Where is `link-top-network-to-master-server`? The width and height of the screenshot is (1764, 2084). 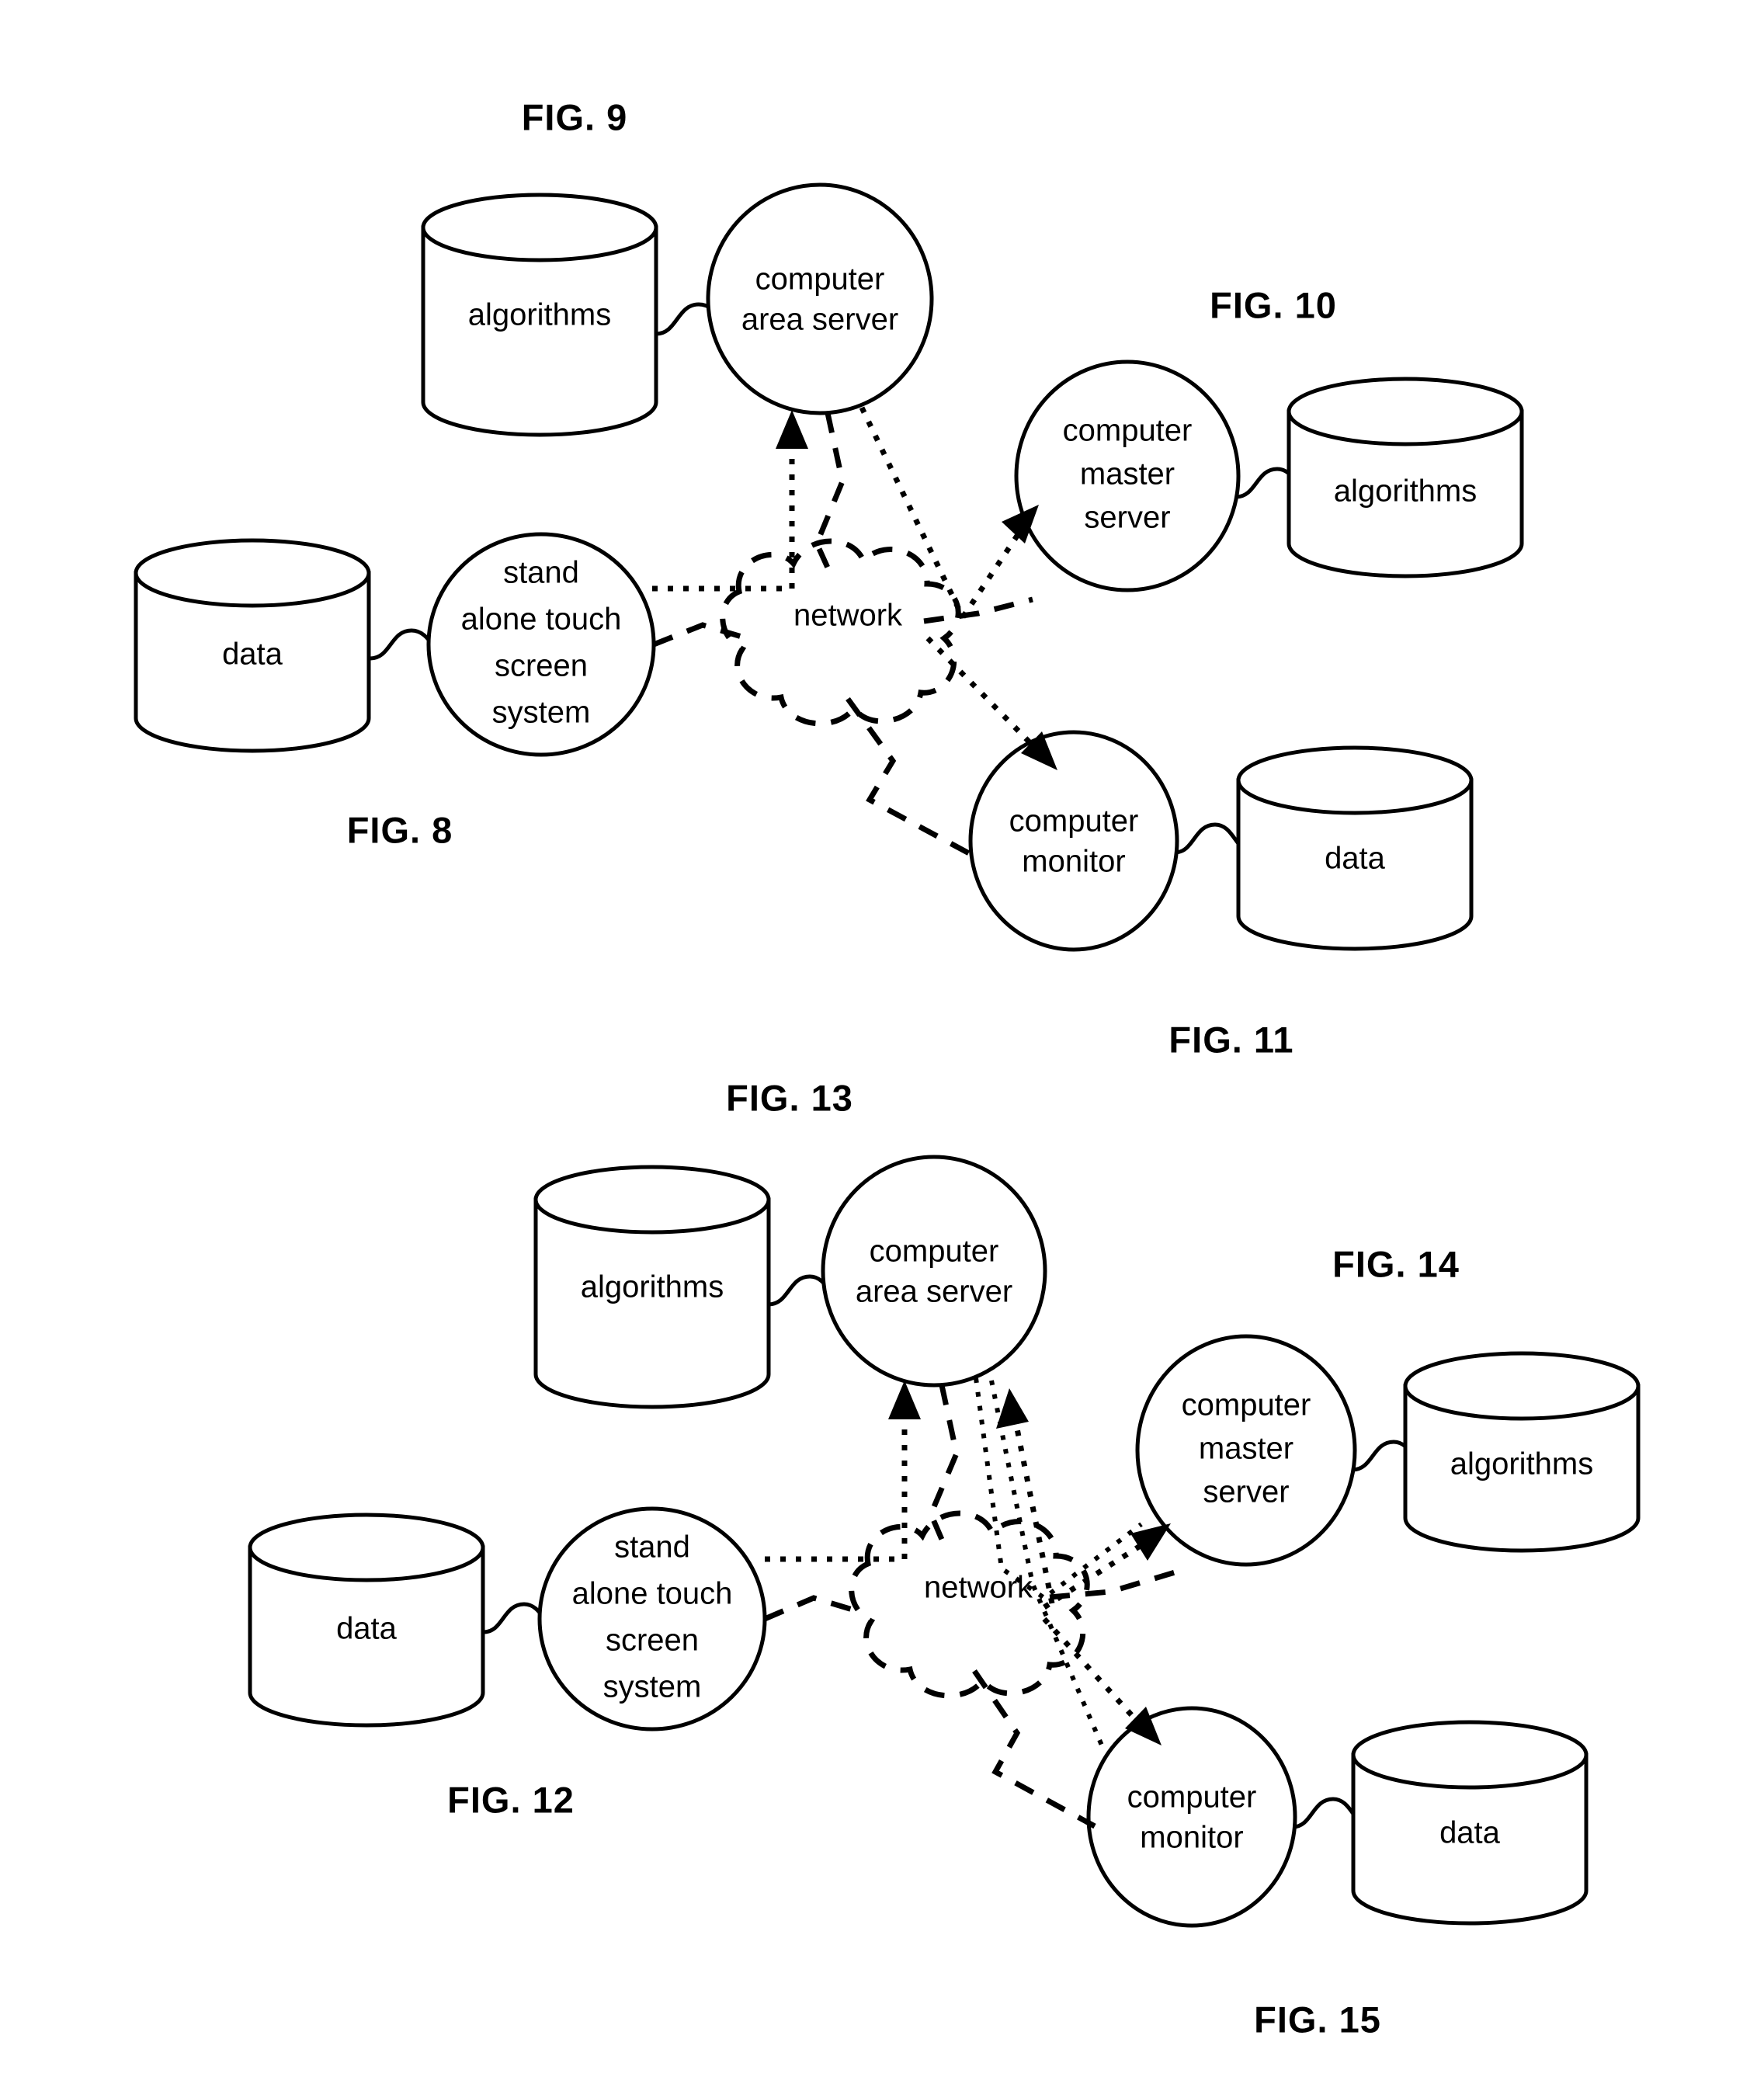
link-top-network-to-master-server is located at coordinates (978, 610).